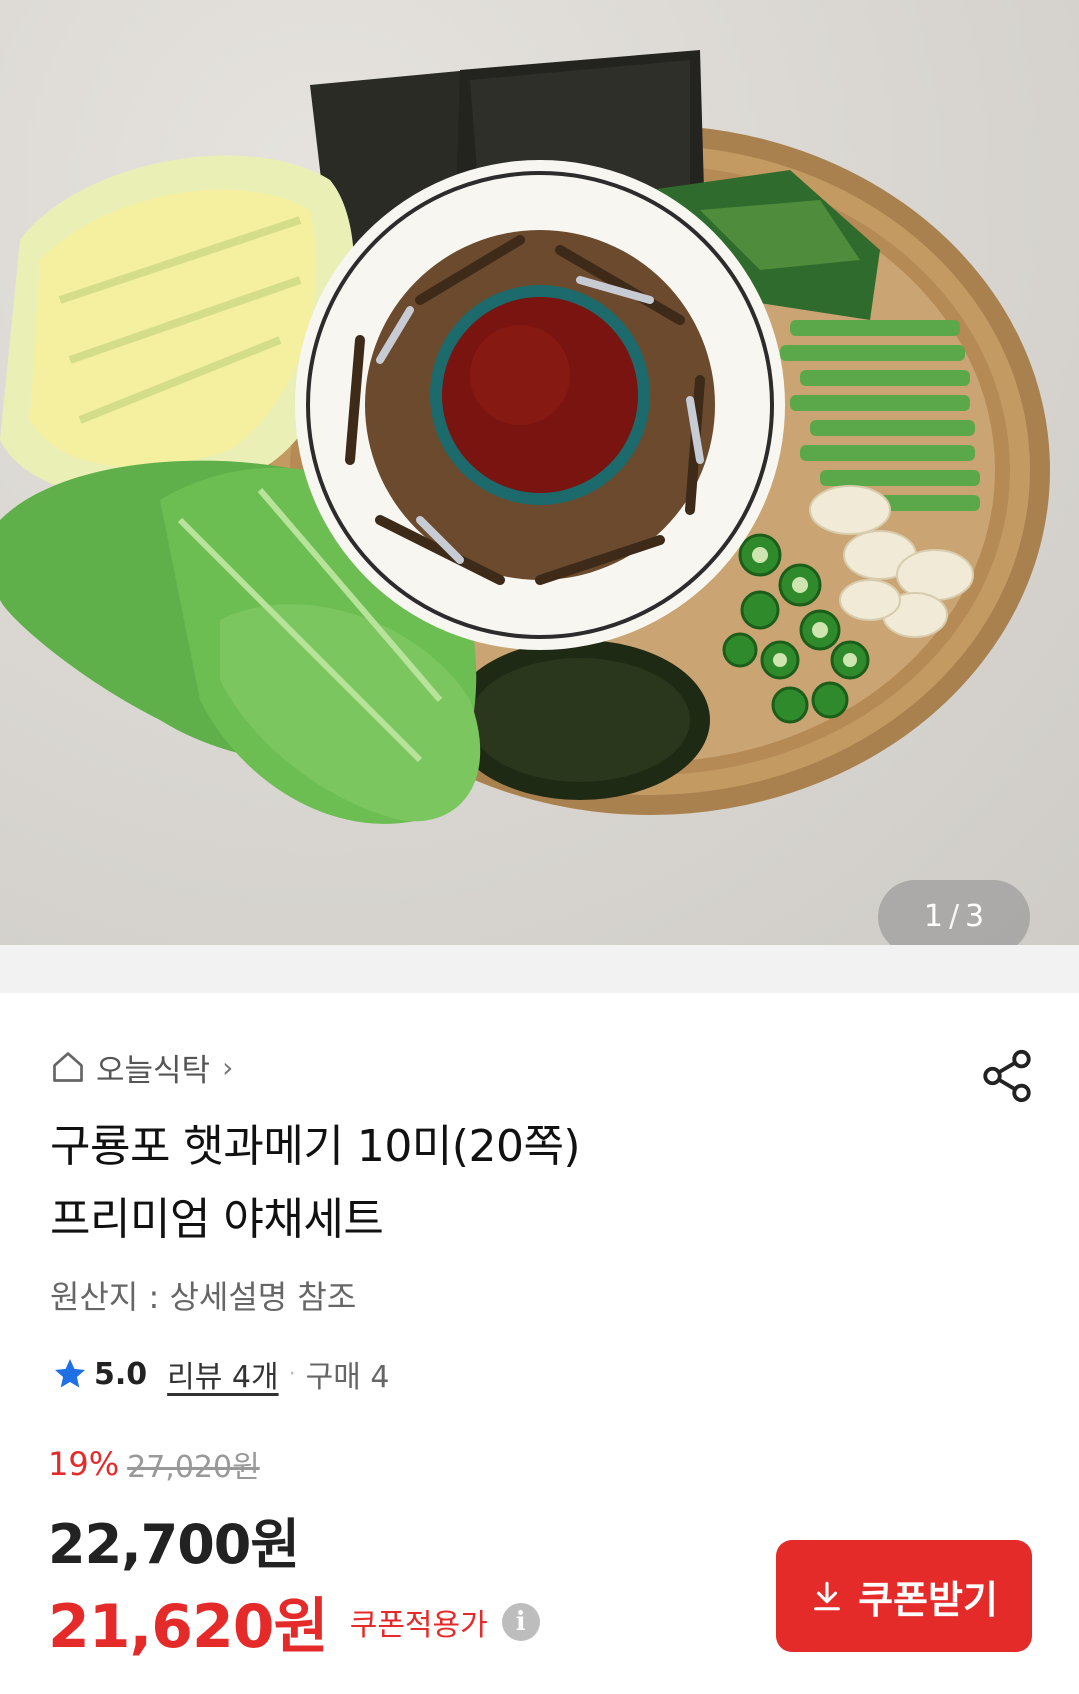  Describe the element at coordinates (827, 1596) in the screenshot. I see `download-icon` at that location.